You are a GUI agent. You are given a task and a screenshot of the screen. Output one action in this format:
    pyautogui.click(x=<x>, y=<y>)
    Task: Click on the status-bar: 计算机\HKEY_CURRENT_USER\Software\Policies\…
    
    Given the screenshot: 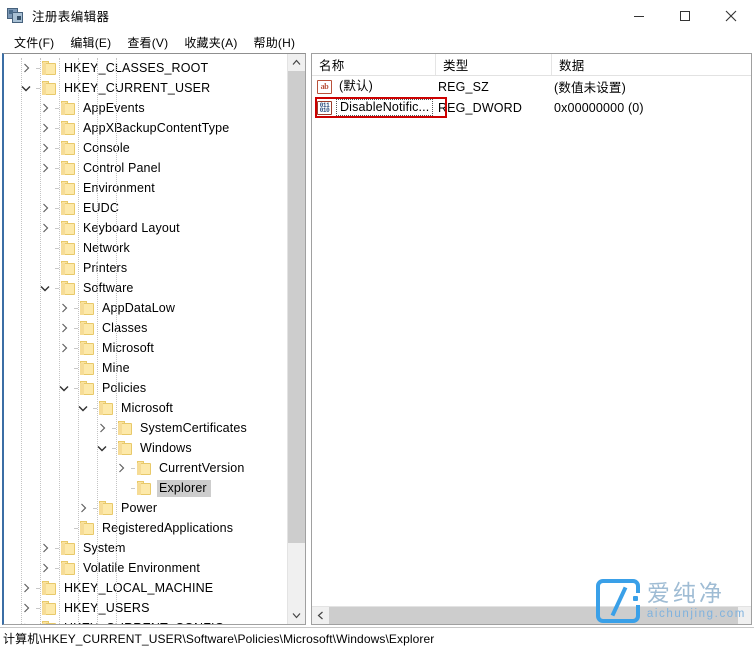 What is the action you would take?
    pyautogui.click(x=377, y=638)
    